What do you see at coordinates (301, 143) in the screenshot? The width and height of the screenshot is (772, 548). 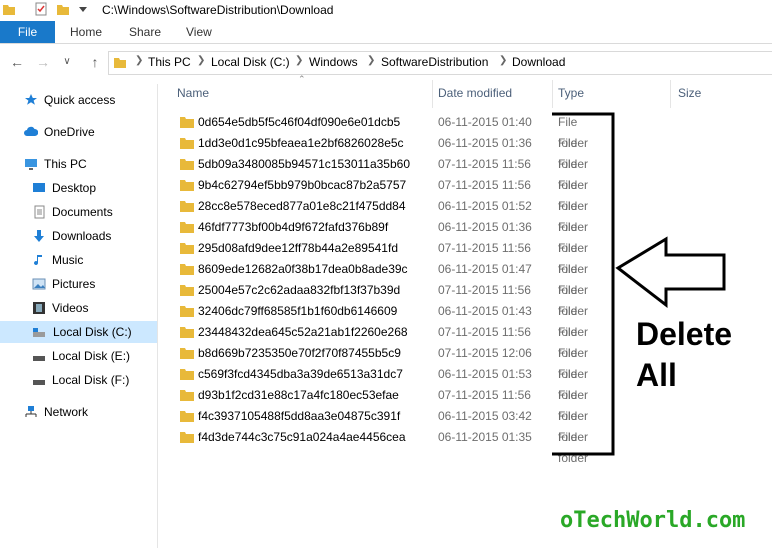 I see `file-name: 1dd3e0d1c95bfeaea1e2bf6826028e5c` at bounding box center [301, 143].